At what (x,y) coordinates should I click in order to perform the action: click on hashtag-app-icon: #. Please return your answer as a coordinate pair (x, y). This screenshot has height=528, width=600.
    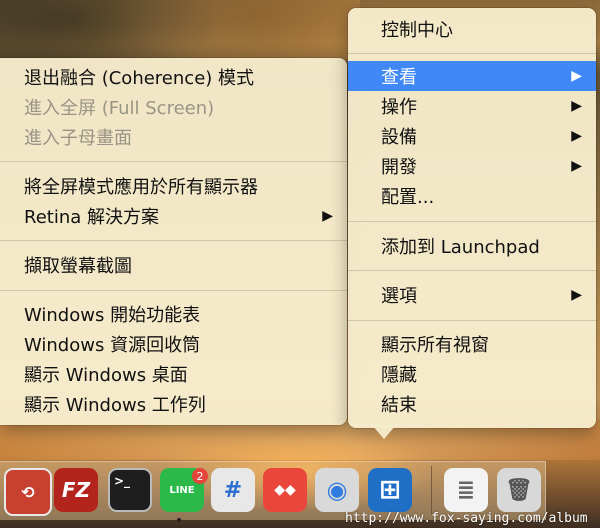
    Looking at the image, I should click on (233, 490).